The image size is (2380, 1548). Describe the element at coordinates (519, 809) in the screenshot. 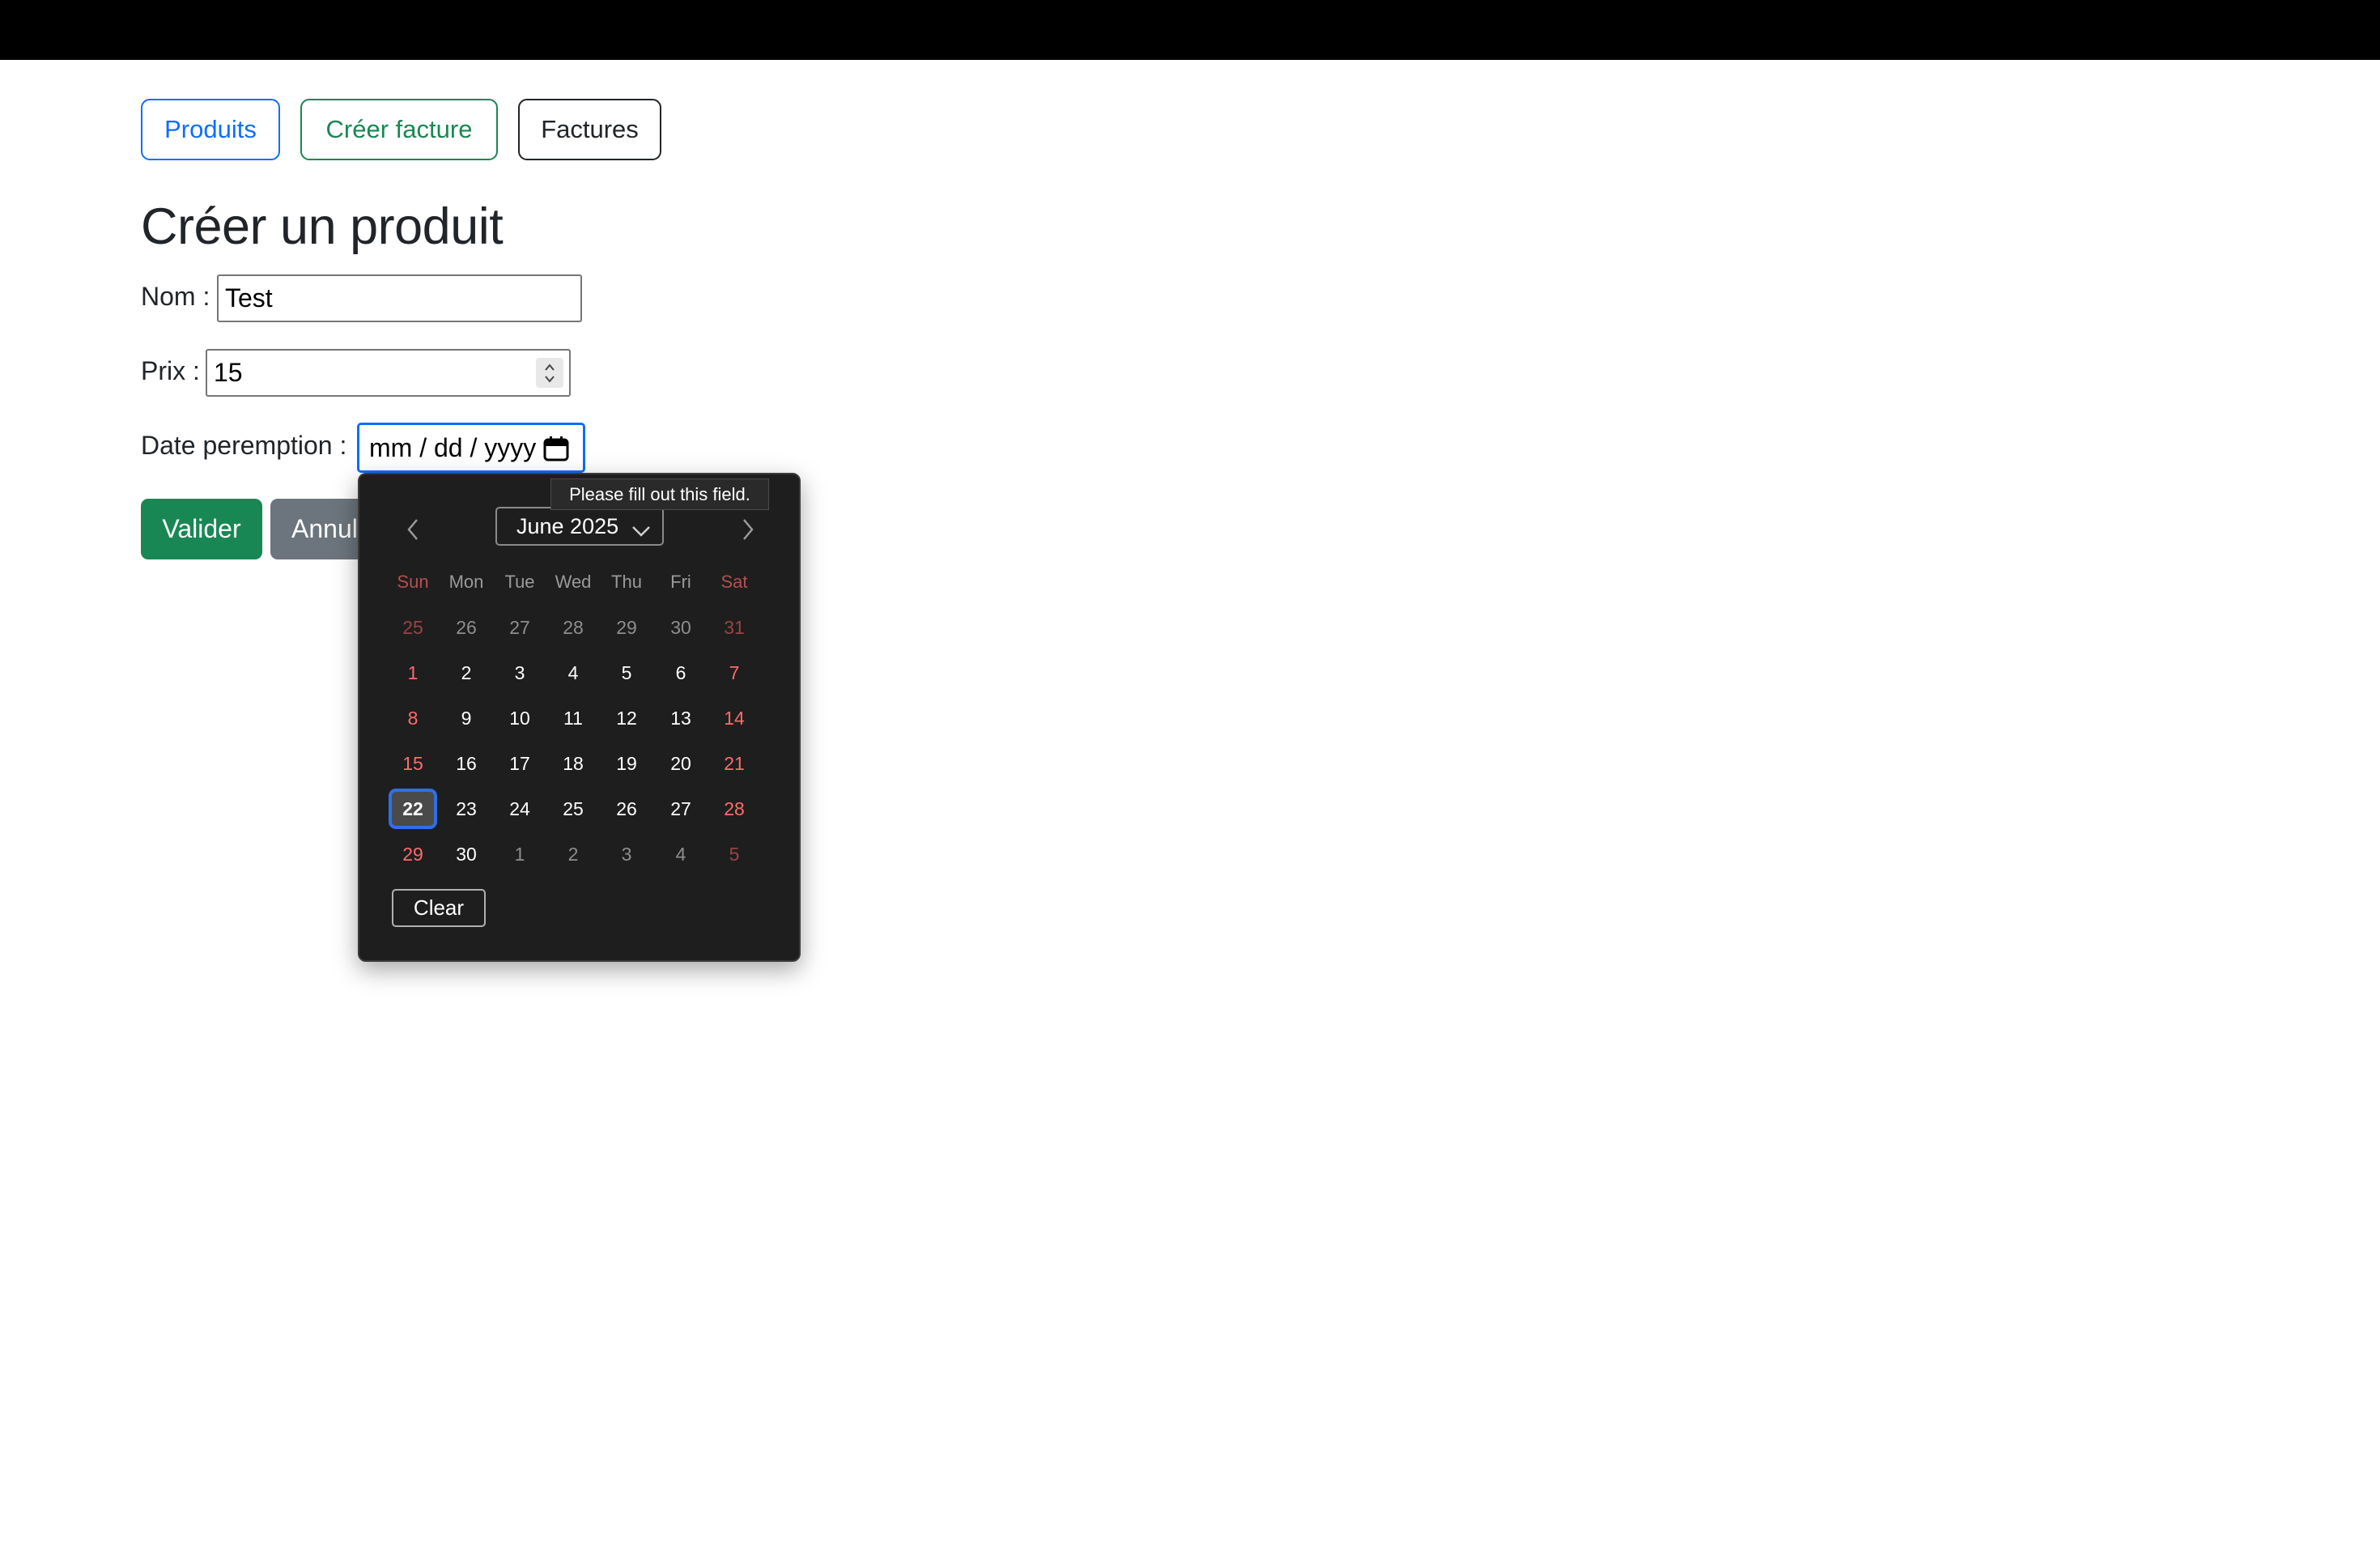

I see `calendar-day: 24` at that location.